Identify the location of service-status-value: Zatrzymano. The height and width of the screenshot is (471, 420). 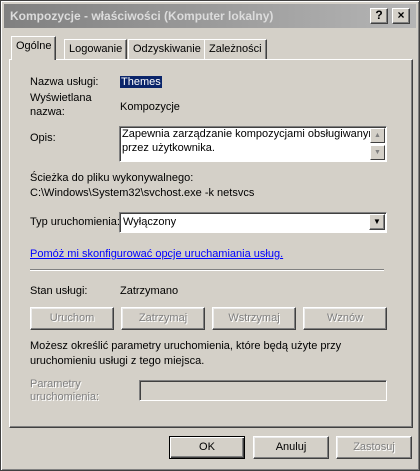
(149, 291).